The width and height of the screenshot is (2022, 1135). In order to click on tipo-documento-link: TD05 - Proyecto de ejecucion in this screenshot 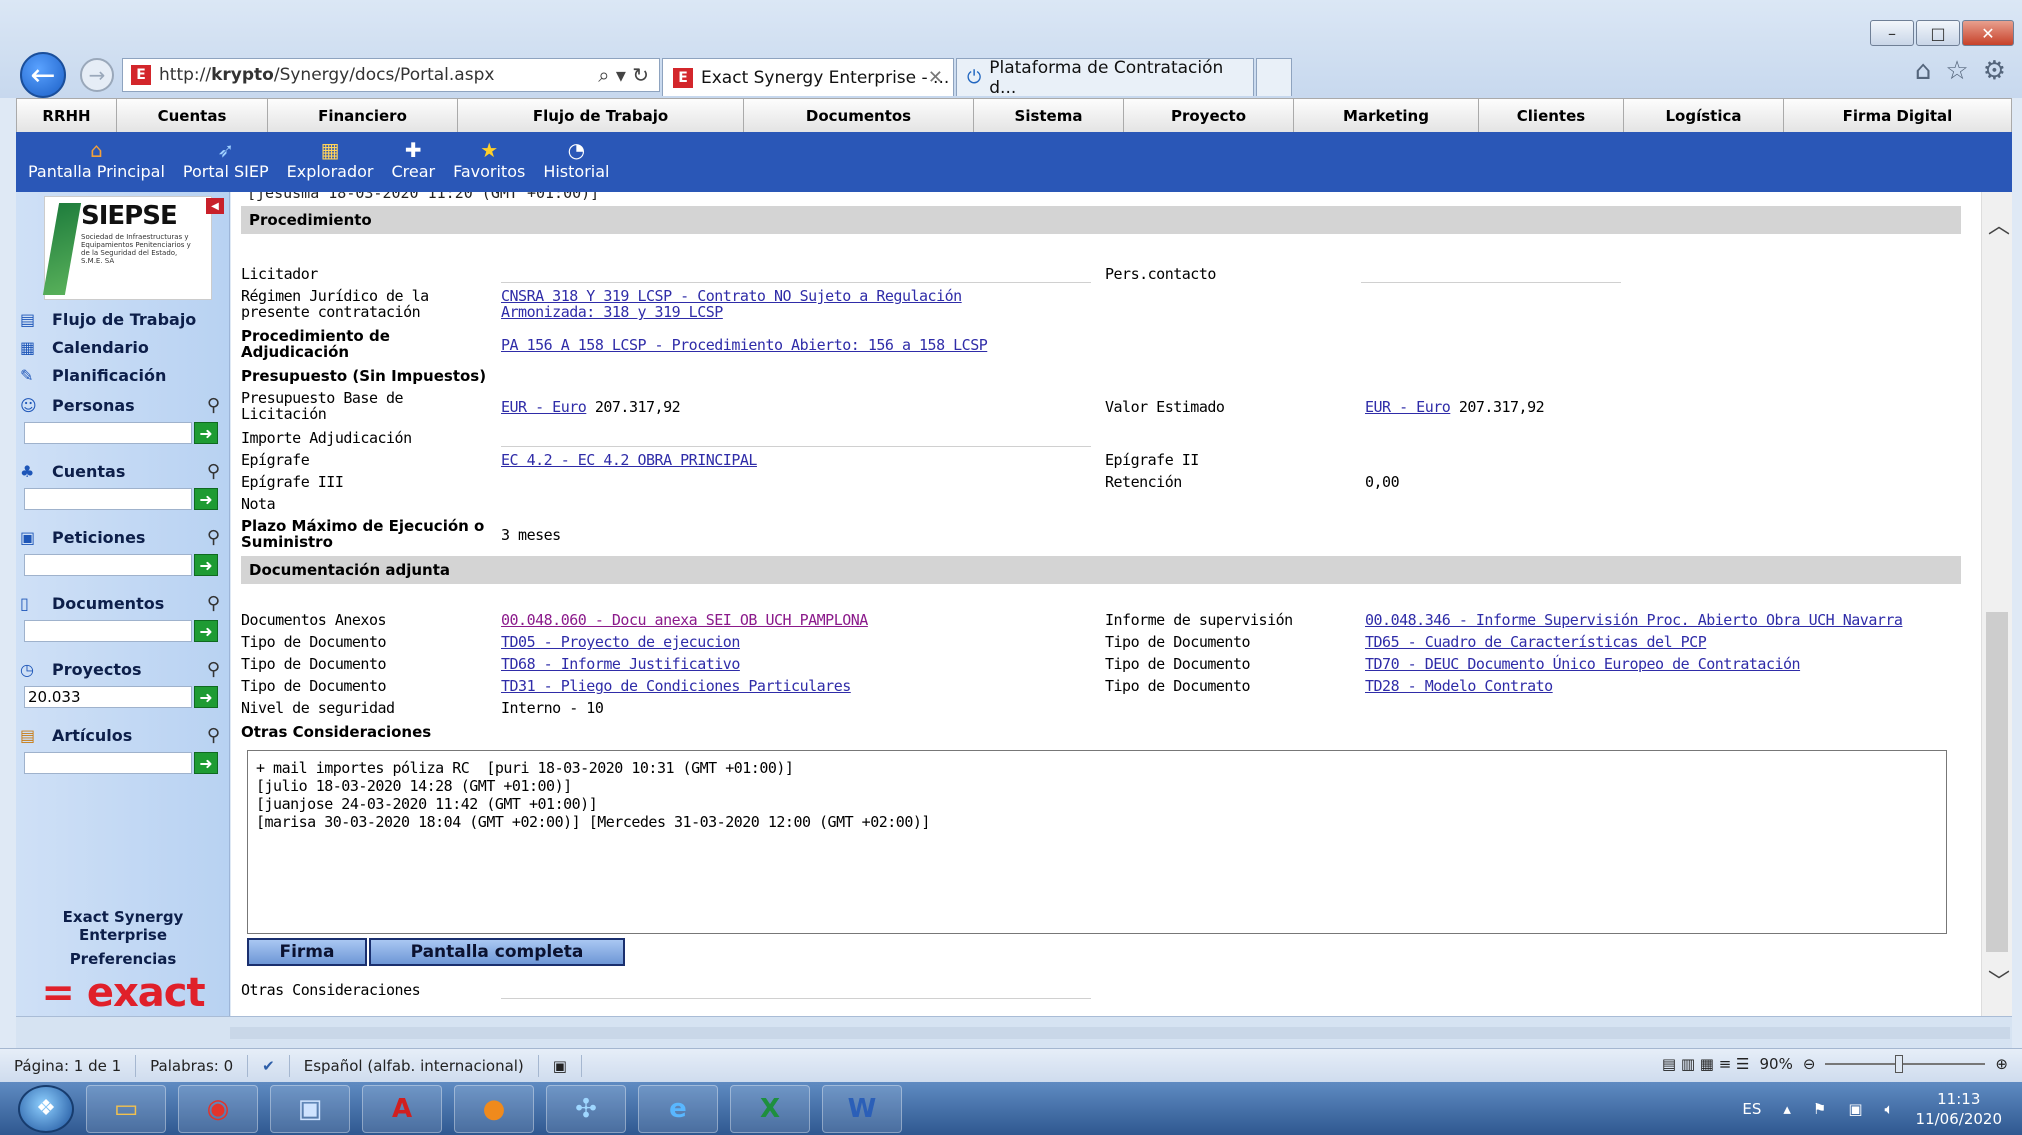, I will do `click(620, 642)`.